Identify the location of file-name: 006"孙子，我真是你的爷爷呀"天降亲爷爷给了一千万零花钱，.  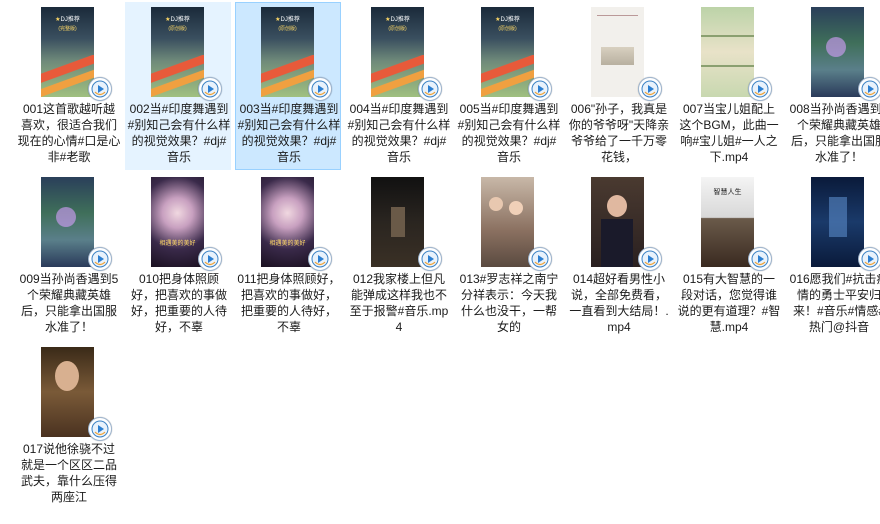
(619, 133).